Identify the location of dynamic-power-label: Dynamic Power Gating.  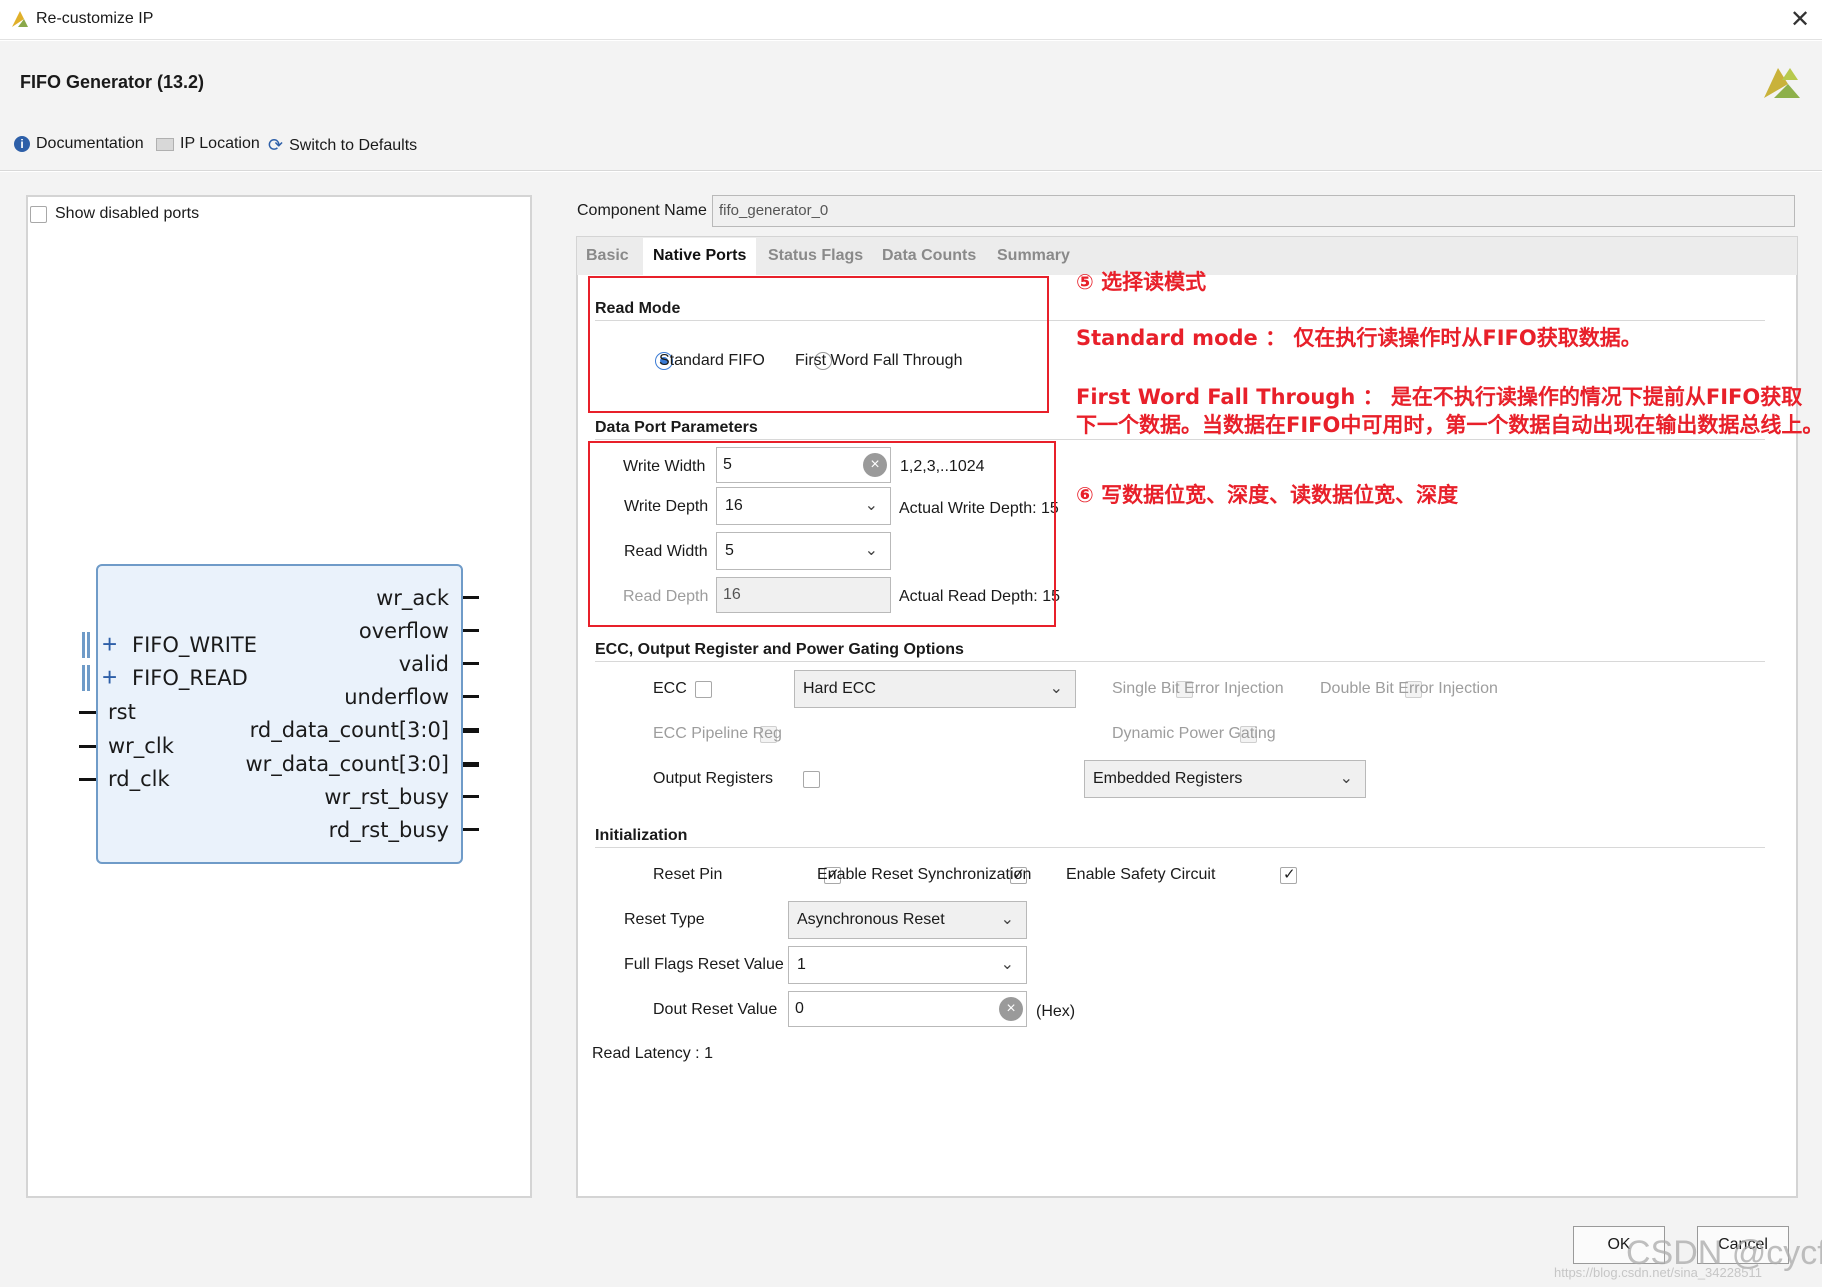
(1194, 733).